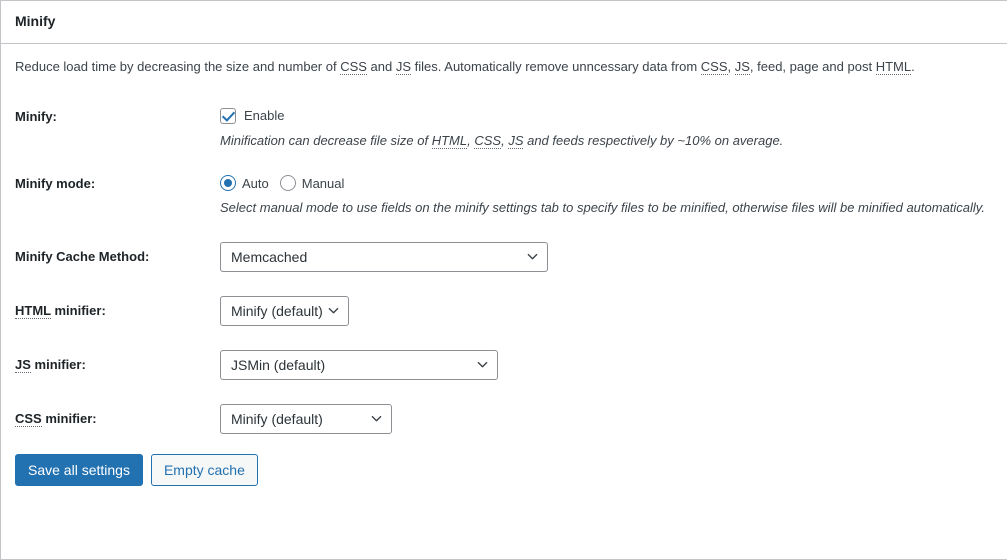 Image resolution: width=1007 pixels, height=560 pixels. Describe the element at coordinates (228, 183) in the screenshot. I see `radio-auto` at that location.